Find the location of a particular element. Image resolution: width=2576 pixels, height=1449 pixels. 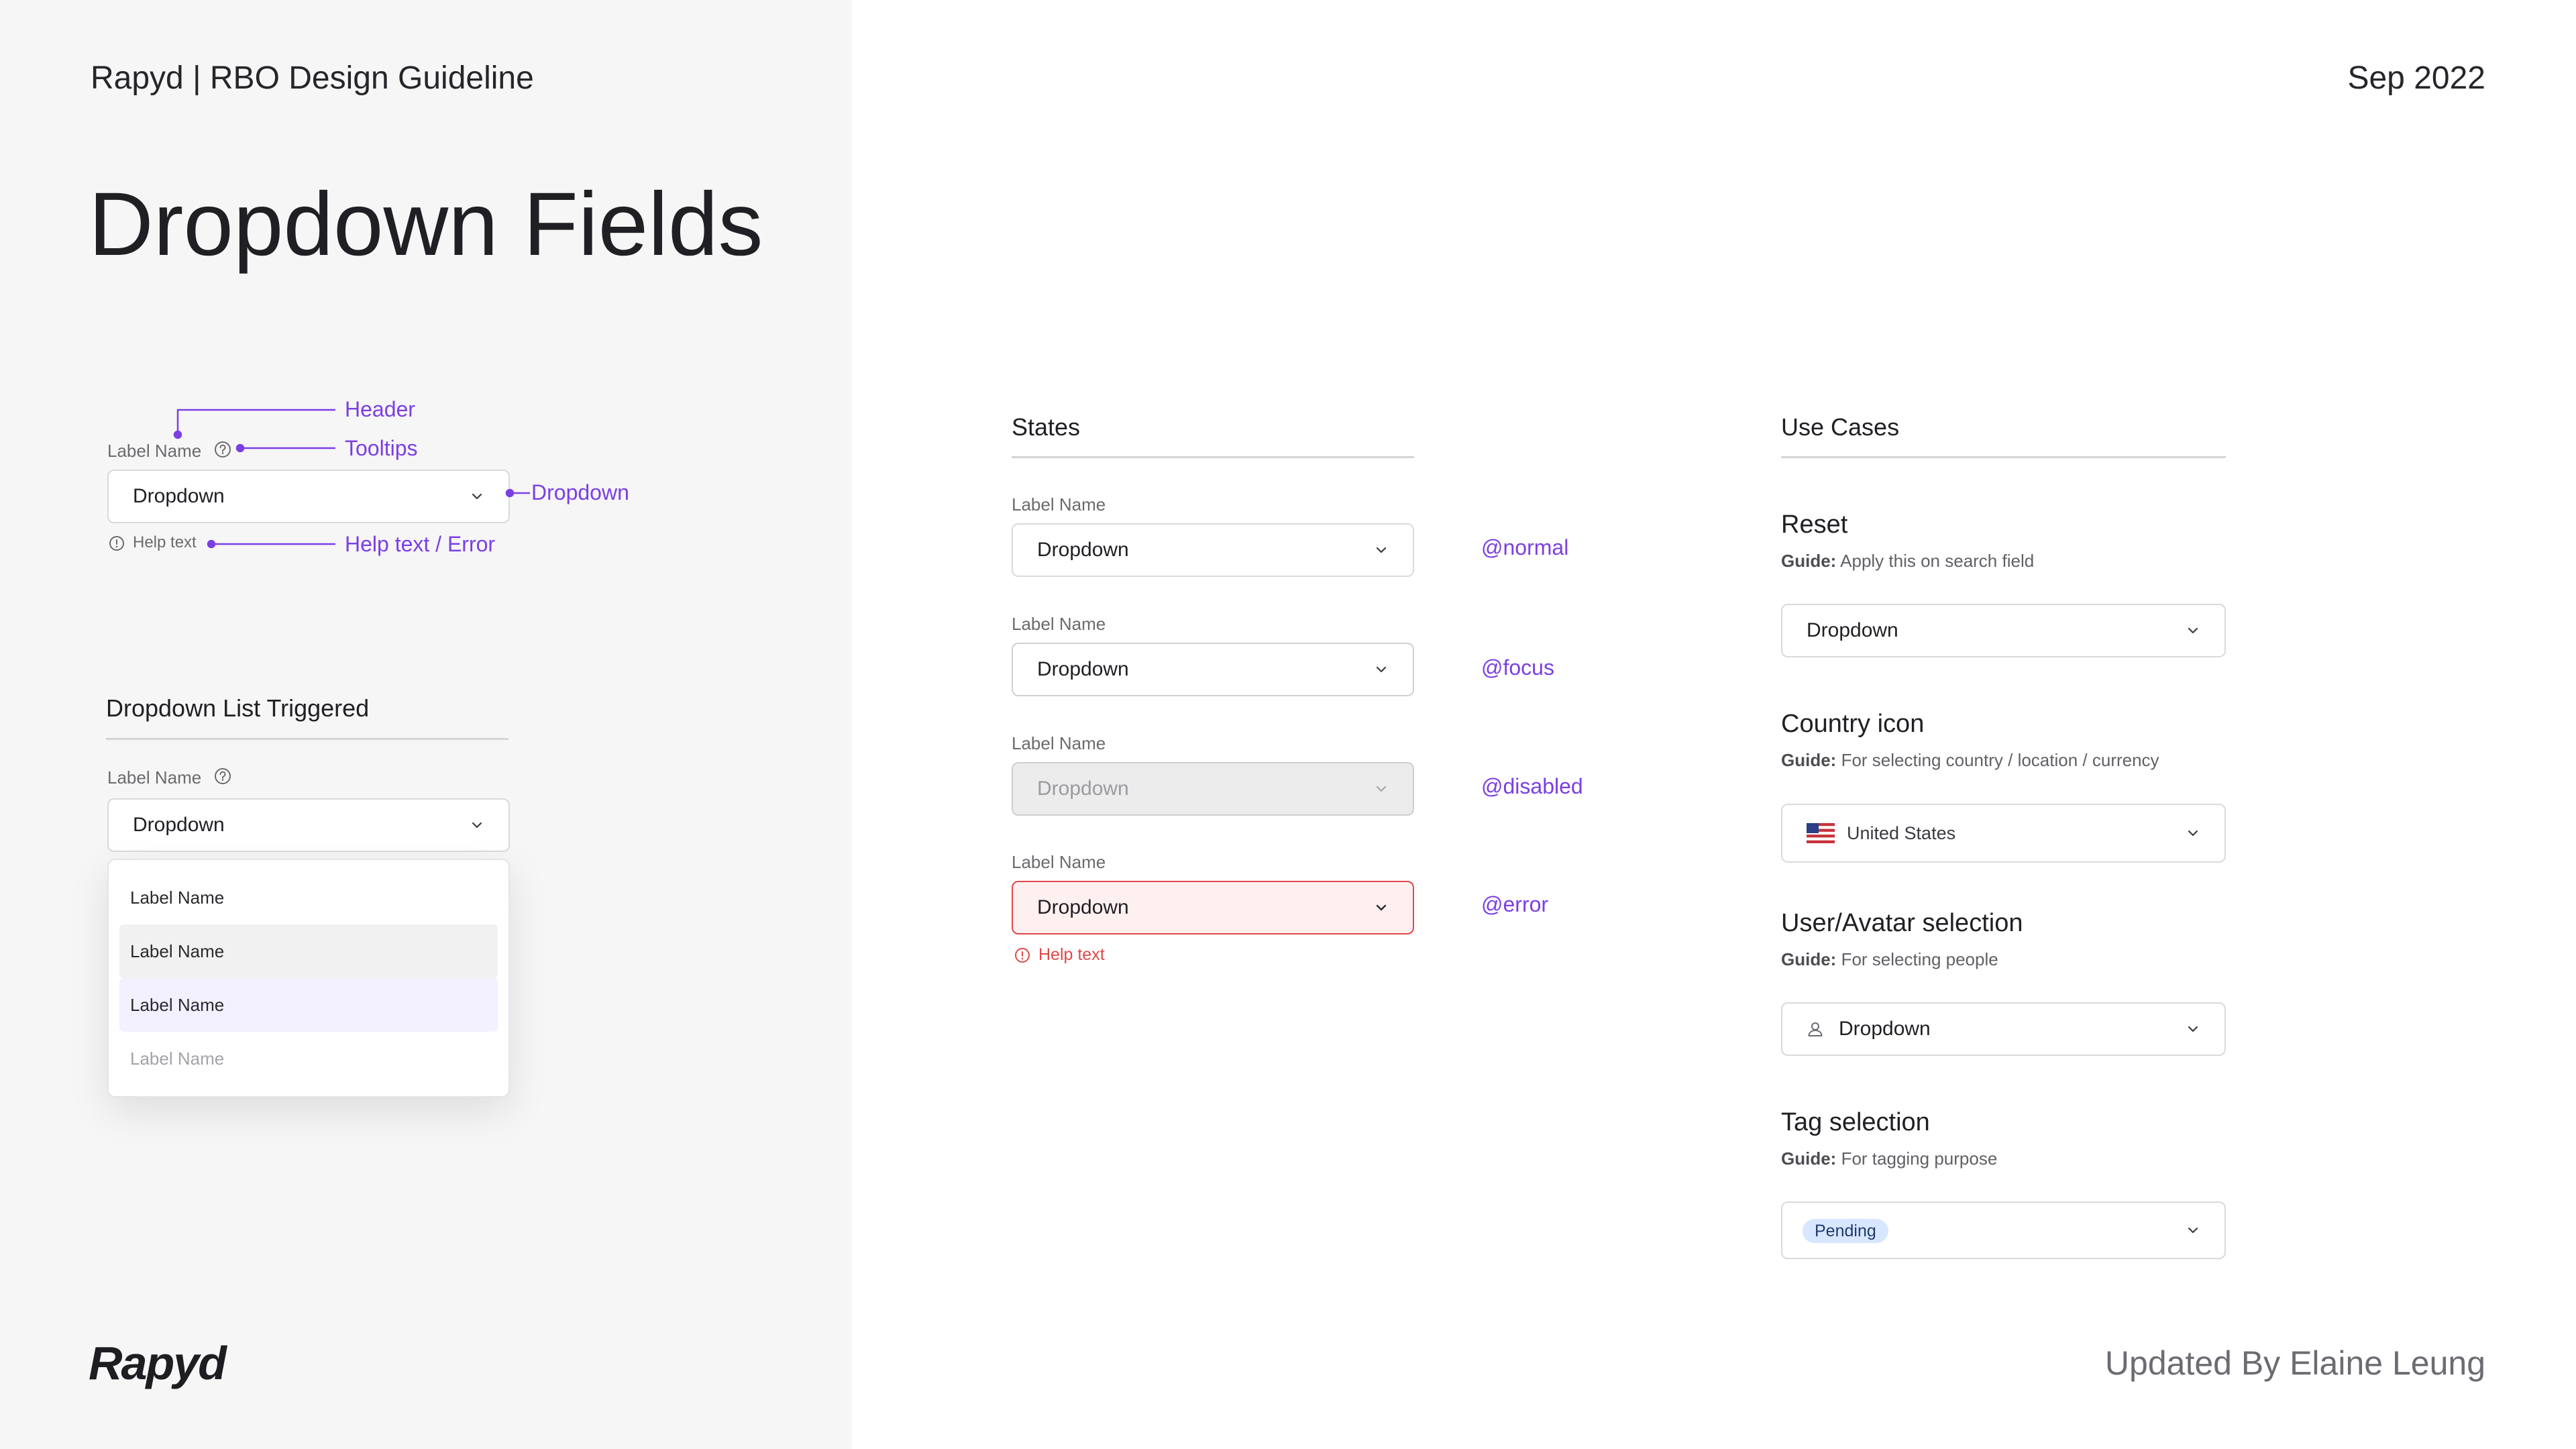

guide-text: For tagging purpose is located at coordinates (1919, 1158).